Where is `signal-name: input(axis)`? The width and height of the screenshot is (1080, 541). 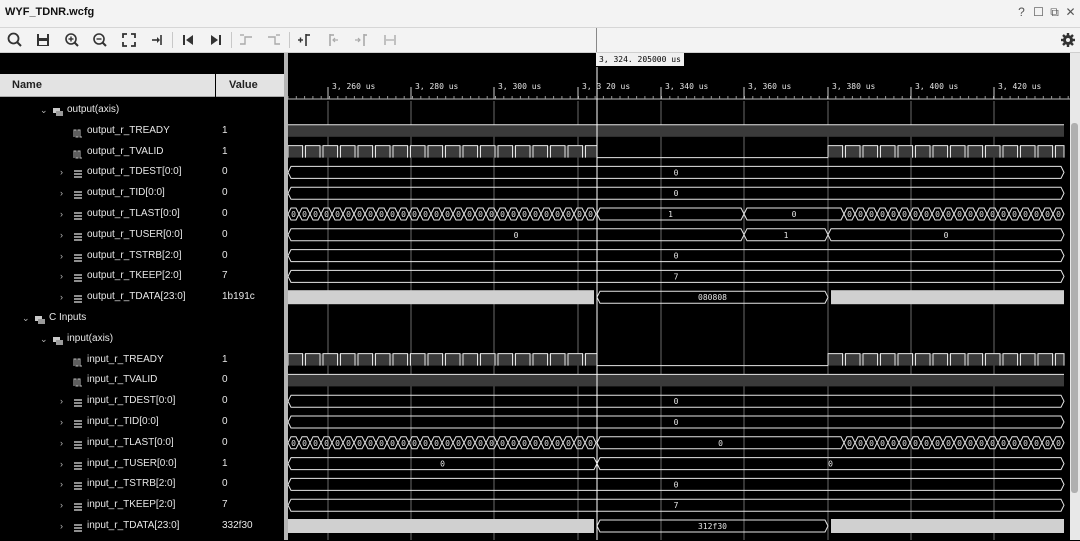 signal-name: input(axis) is located at coordinates (90, 338).